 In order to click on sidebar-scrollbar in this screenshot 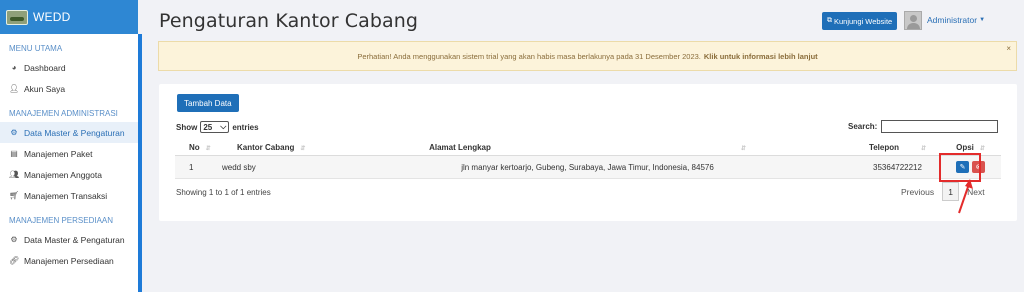, I will do `click(140, 163)`.